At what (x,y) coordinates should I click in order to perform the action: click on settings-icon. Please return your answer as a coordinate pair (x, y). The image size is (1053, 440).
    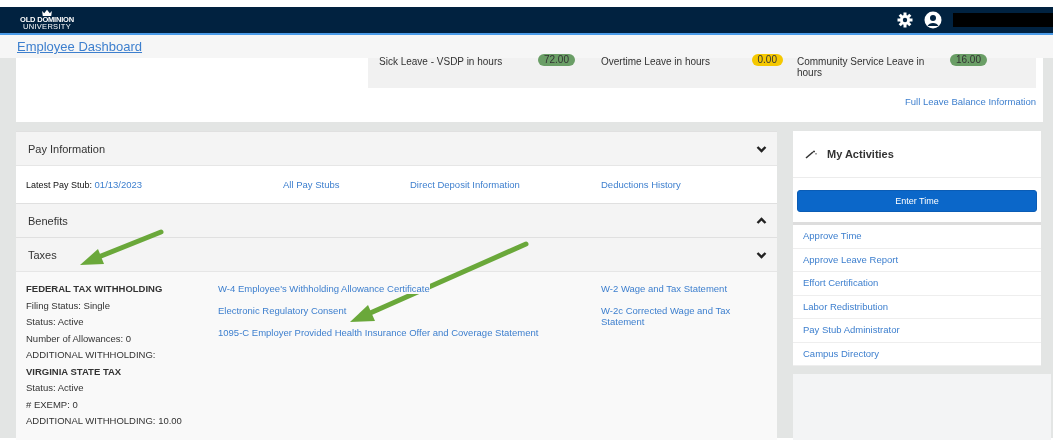
    Looking at the image, I should click on (905, 20).